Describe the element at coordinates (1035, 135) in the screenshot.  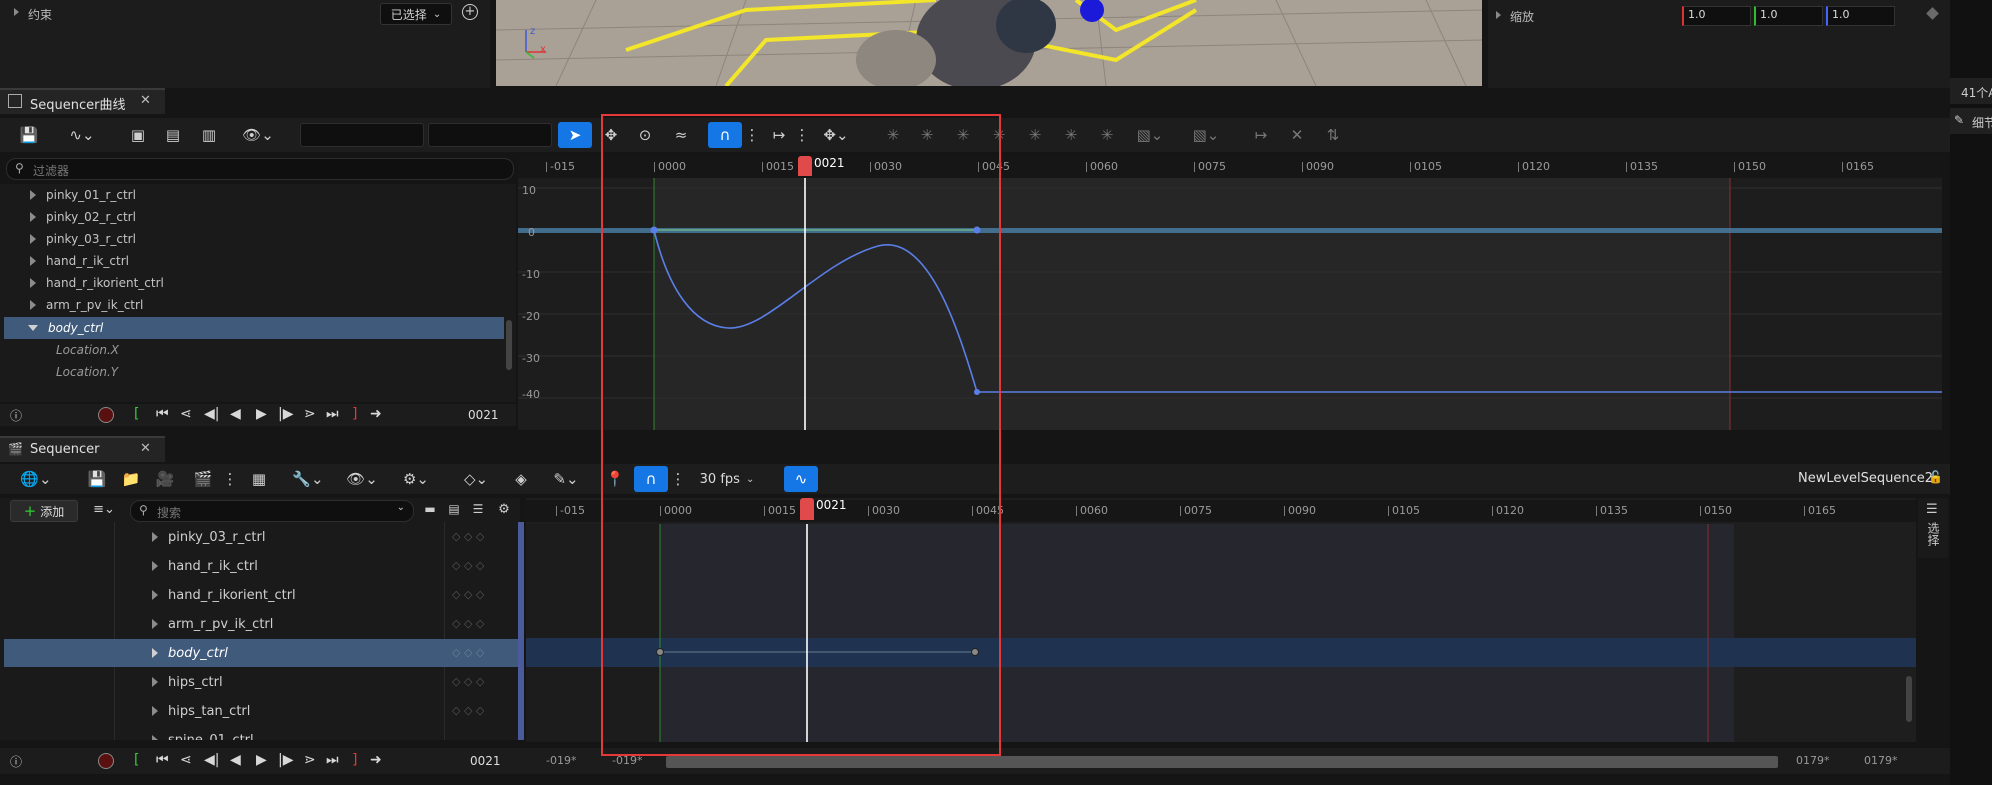
I see `tangent-constant-icon: ✳` at that location.